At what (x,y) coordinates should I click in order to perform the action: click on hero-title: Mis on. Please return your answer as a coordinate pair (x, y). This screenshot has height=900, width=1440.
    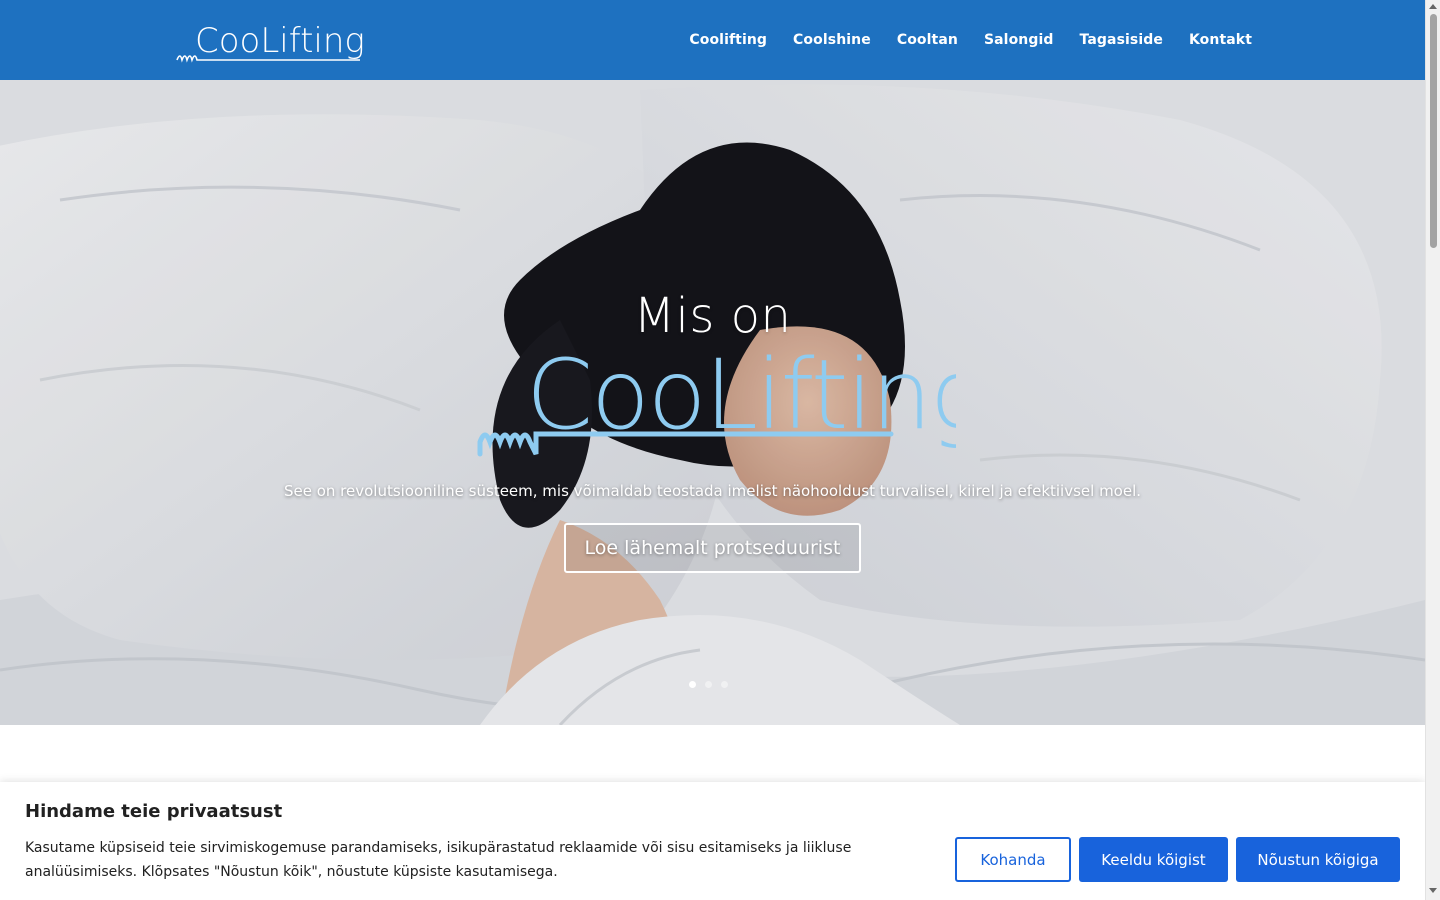
    Looking at the image, I should click on (712, 316).